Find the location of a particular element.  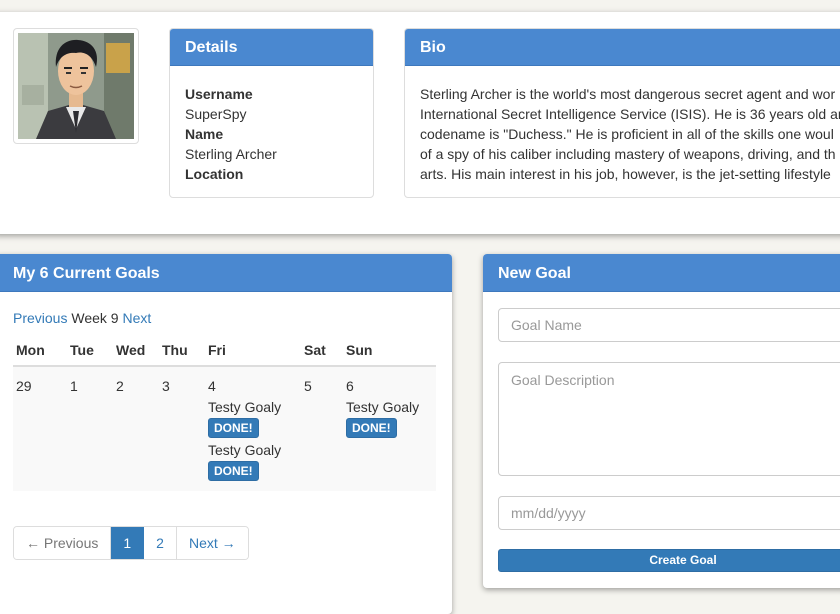

day-cell-wed: 2 is located at coordinates (130, 428).